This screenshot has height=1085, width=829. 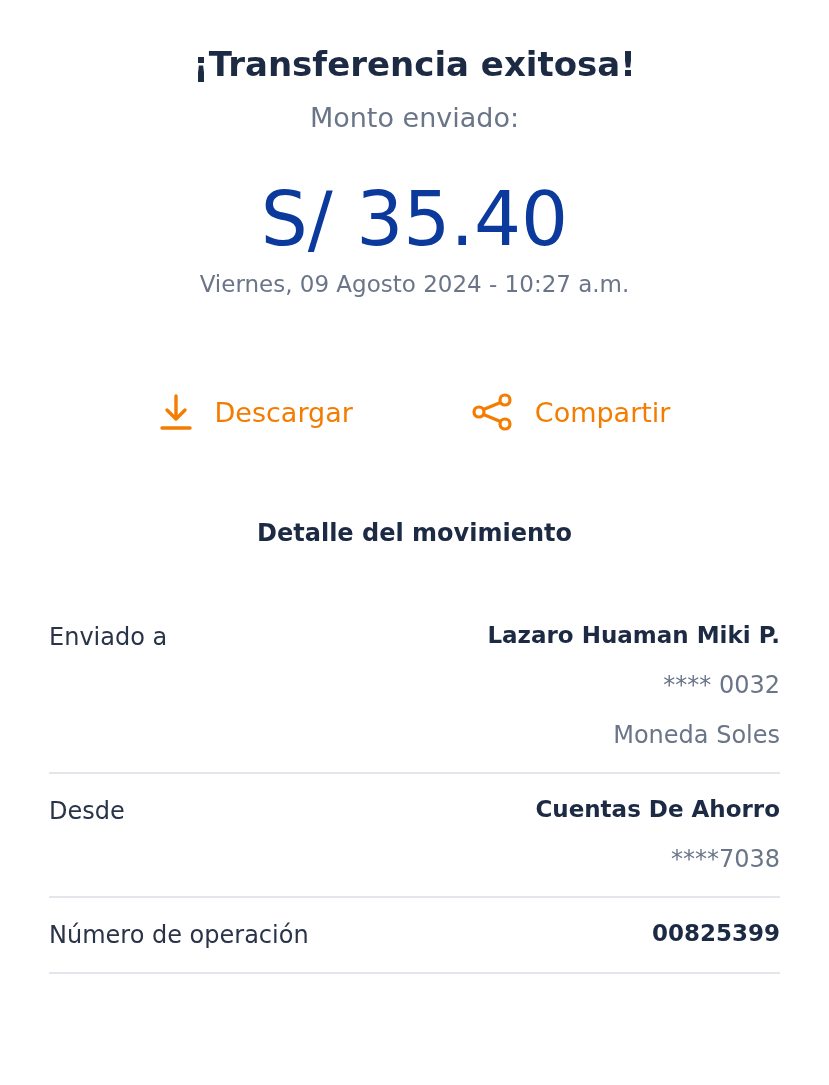 I want to click on transfer-date: Viernes, 09 Agosto 2024 - 10:27 a.m., so click(x=414, y=284).